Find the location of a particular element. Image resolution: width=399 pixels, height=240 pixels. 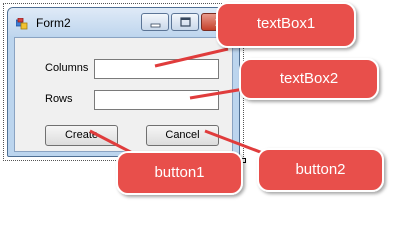

button2-callout-label: button2 is located at coordinates (320, 169).